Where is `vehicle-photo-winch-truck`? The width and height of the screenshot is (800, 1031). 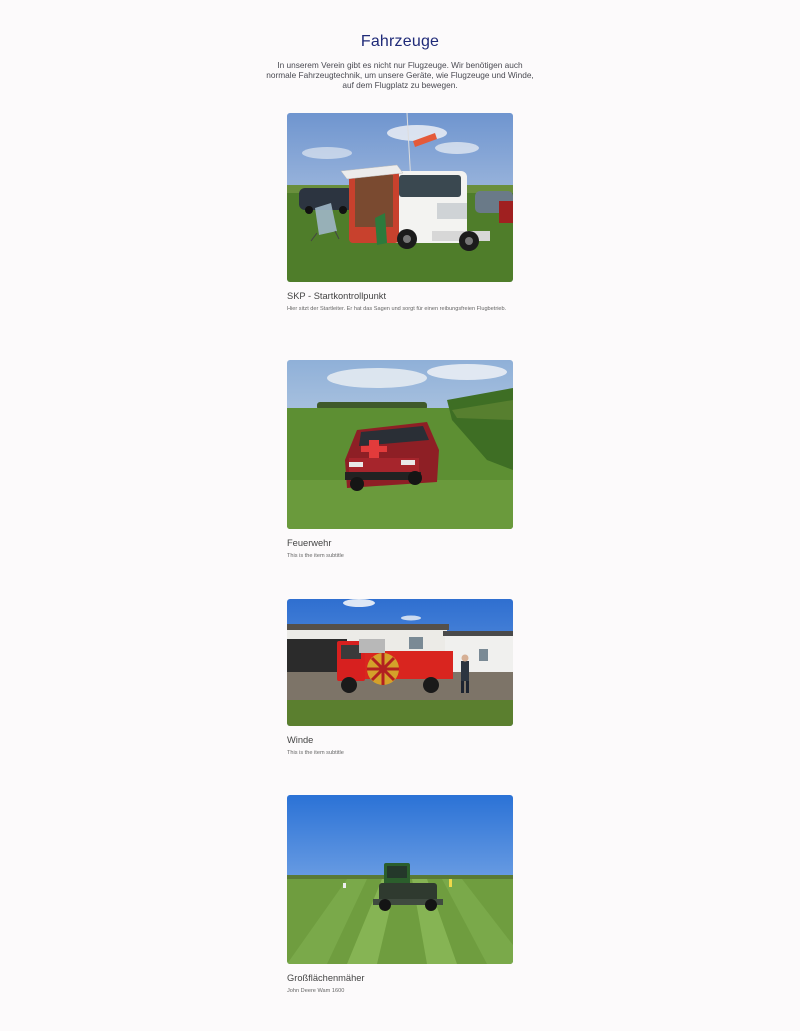 vehicle-photo-winch-truck is located at coordinates (400, 662).